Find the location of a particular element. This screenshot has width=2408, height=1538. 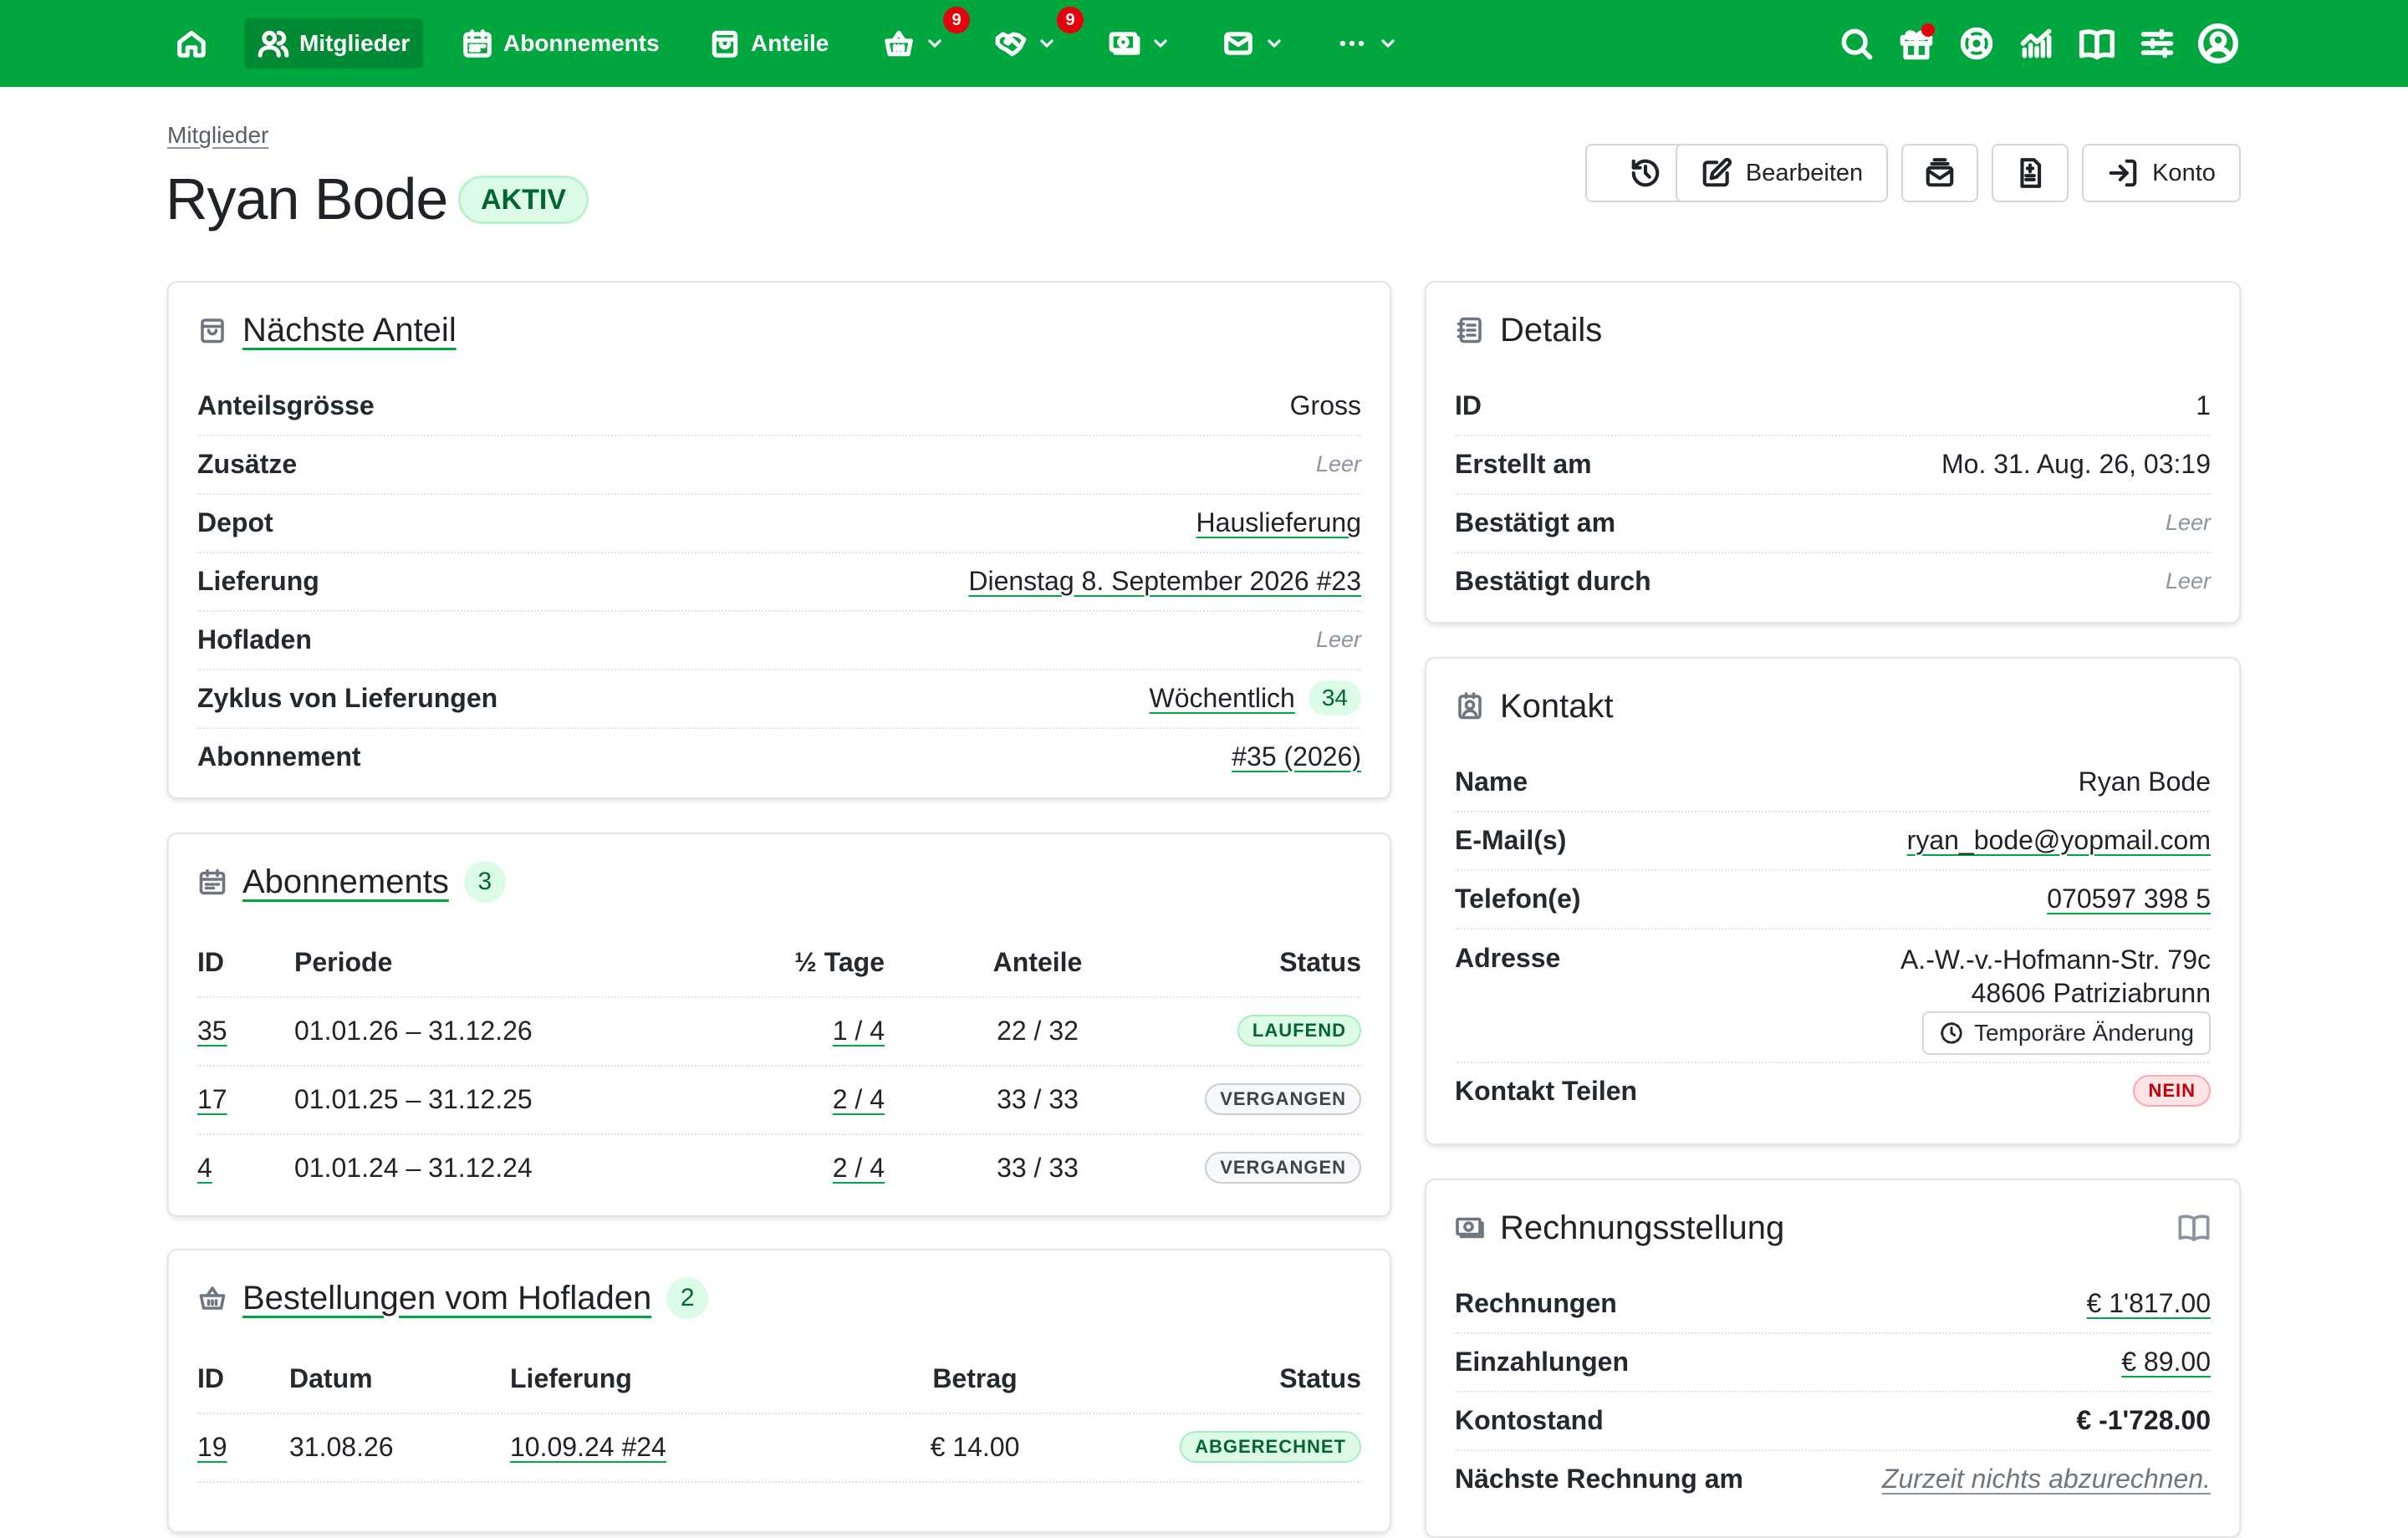

home-icon is located at coordinates (192, 44).